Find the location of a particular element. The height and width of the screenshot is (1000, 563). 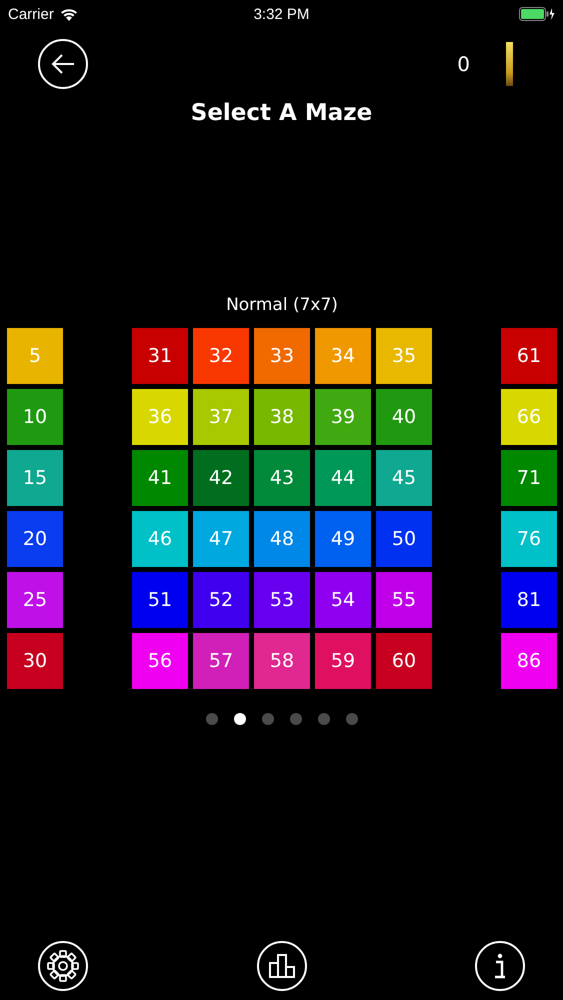

maze-tile: 25 is located at coordinates (35, 600).